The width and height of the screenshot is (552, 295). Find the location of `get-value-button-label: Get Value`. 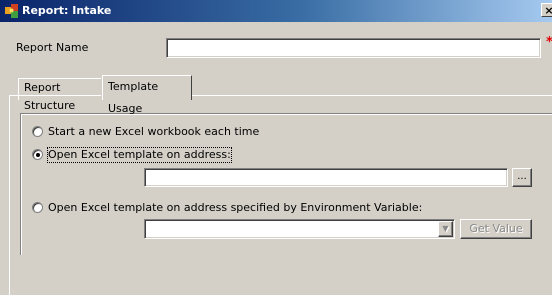

get-value-button-label: Get Value is located at coordinates (496, 228).